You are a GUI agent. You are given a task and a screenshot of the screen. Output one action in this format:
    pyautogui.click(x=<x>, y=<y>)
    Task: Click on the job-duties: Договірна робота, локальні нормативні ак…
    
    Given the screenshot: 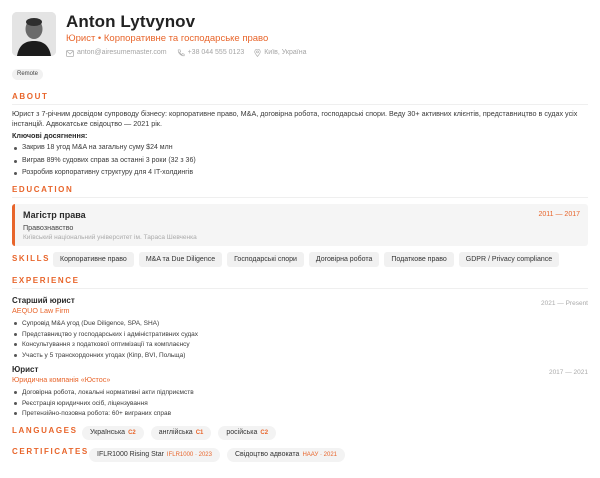 What is the action you would take?
    pyautogui.click(x=300, y=404)
    